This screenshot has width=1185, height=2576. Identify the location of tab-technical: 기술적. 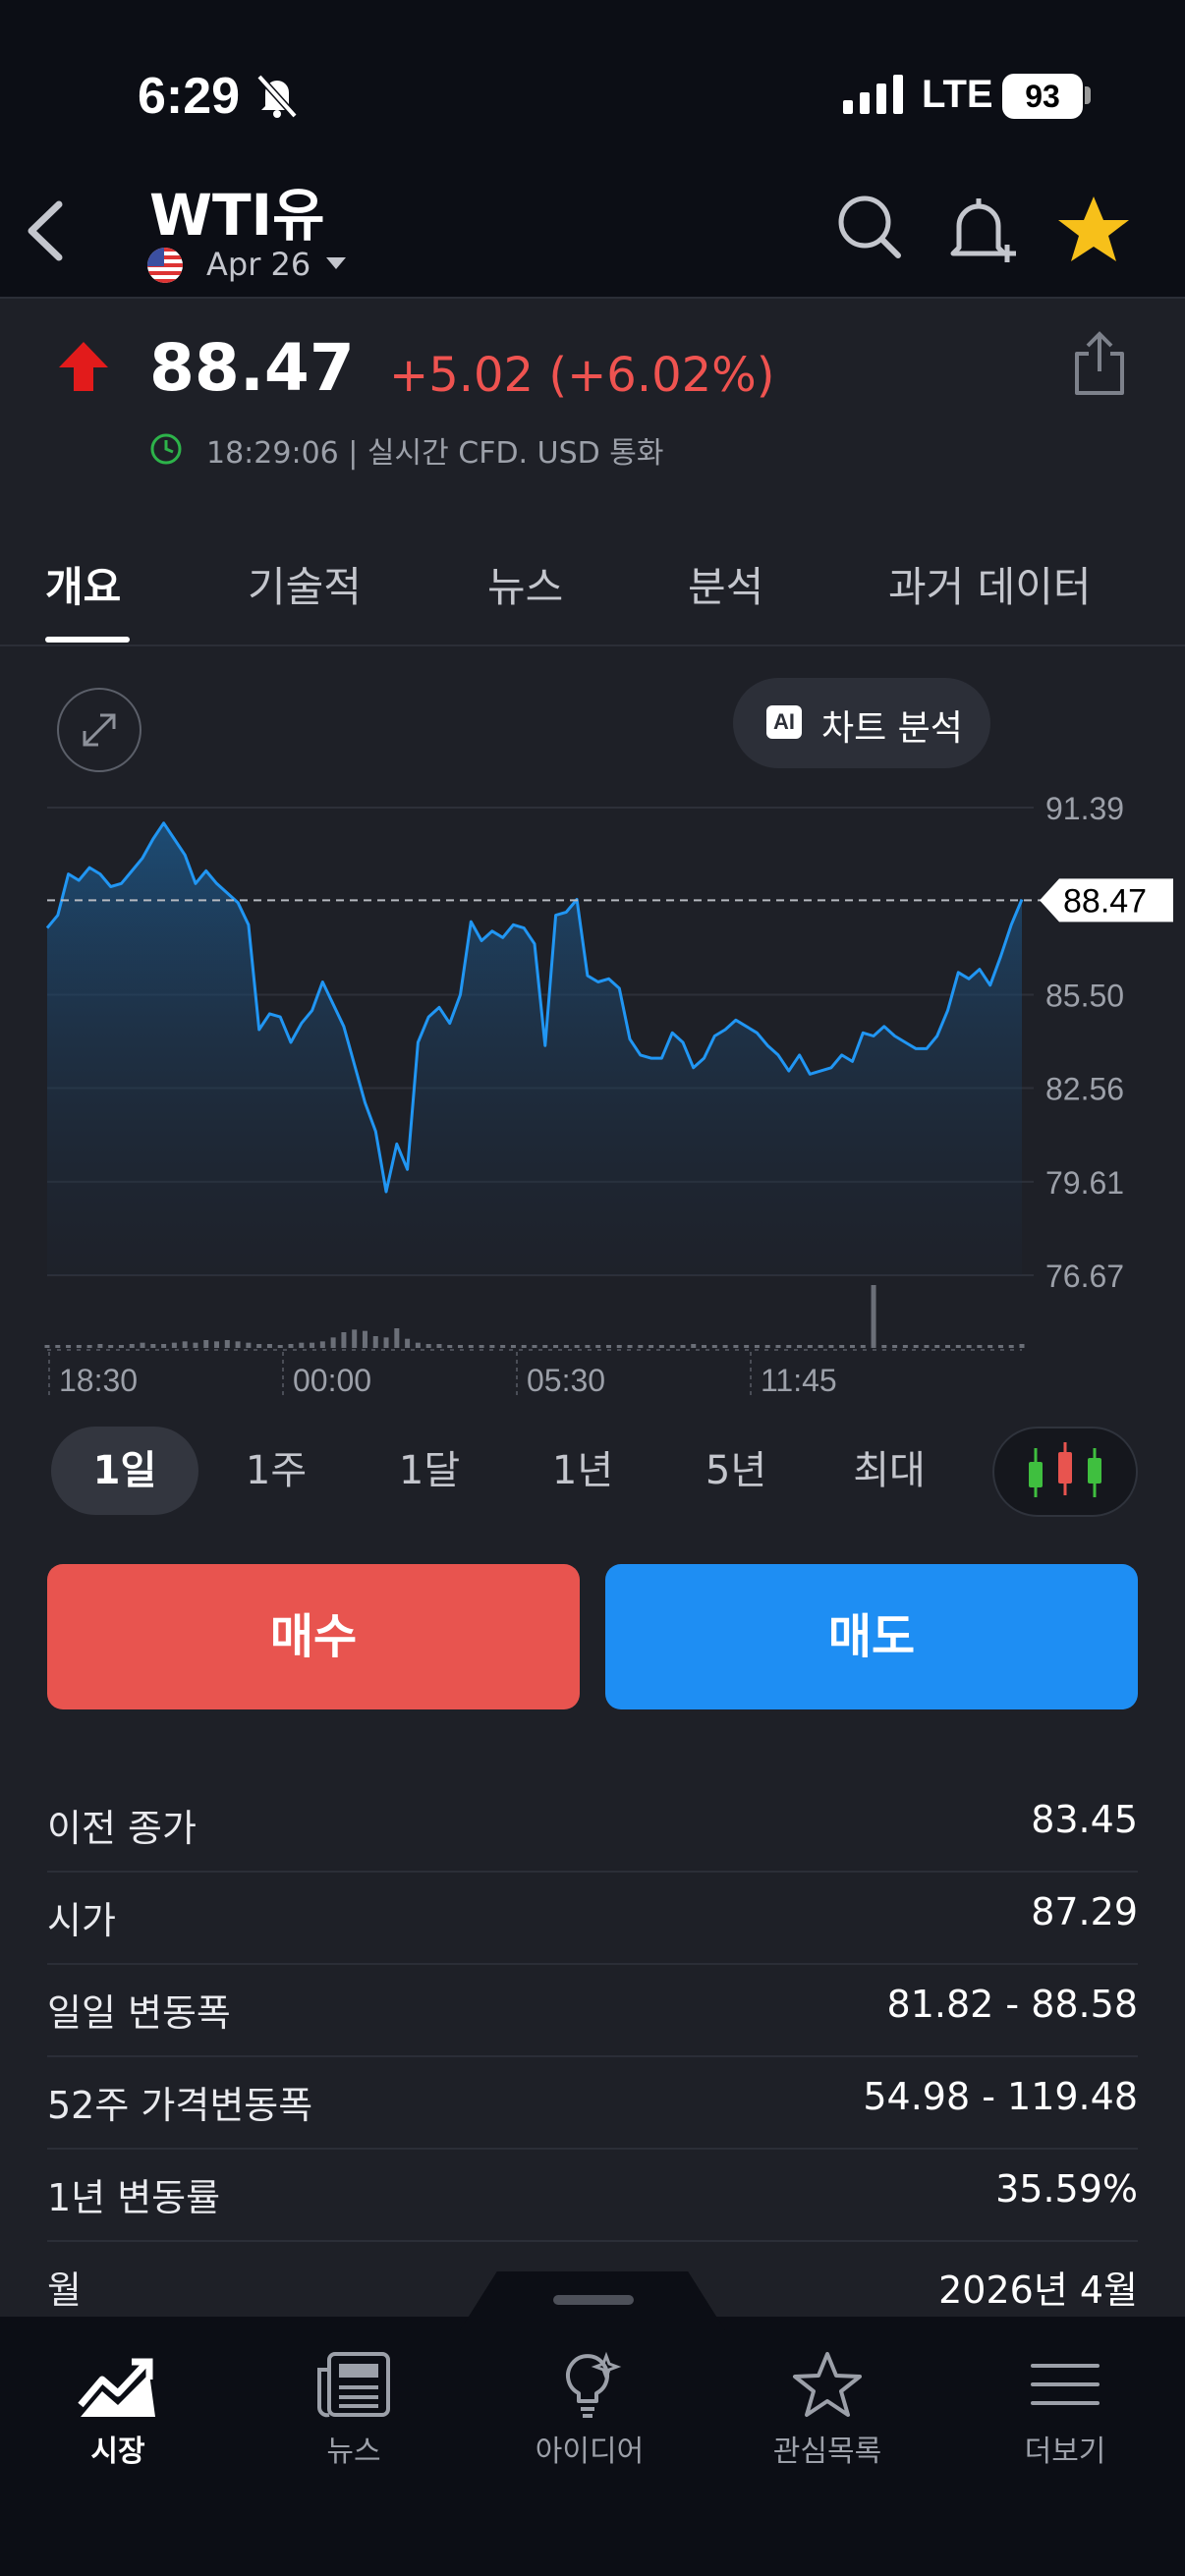
(305, 584).